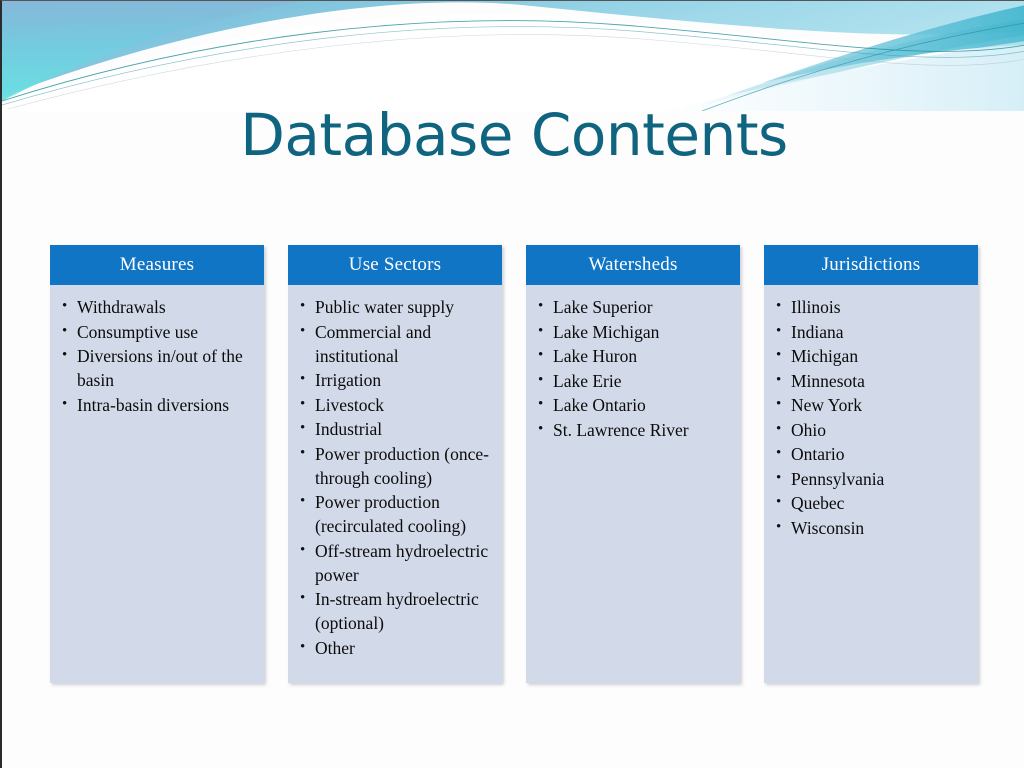  What do you see at coordinates (872, 355) in the screenshot?
I see `list-item: Michigan` at bounding box center [872, 355].